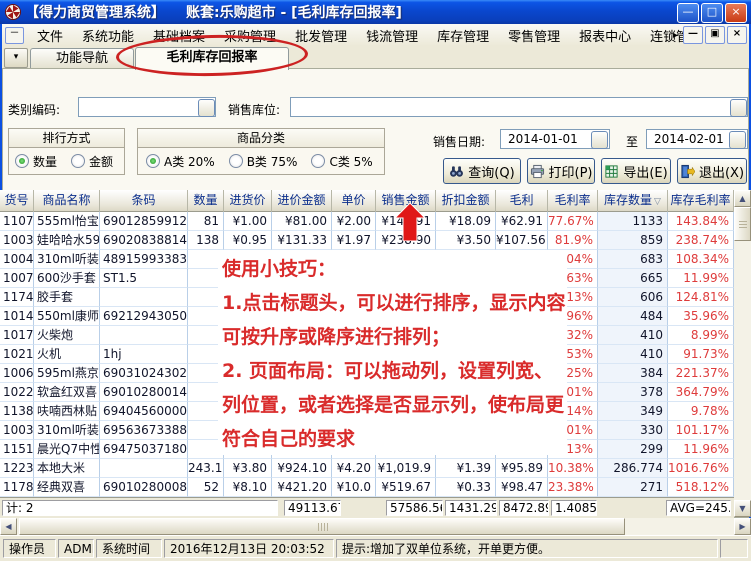 This screenshot has width=751, height=561. Describe the element at coordinates (657, 202) in the screenshot. I see `sort-desc-icon: ▽` at that location.